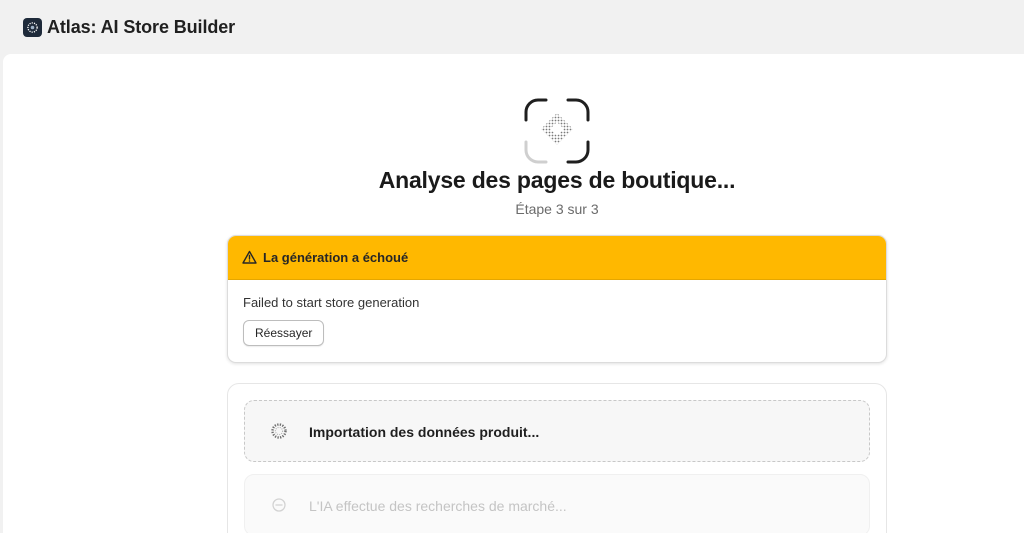 This screenshot has width=1024, height=533. What do you see at coordinates (512, 27) in the screenshot?
I see `top-bar: Atlas: AI Store Builder` at bounding box center [512, 27].